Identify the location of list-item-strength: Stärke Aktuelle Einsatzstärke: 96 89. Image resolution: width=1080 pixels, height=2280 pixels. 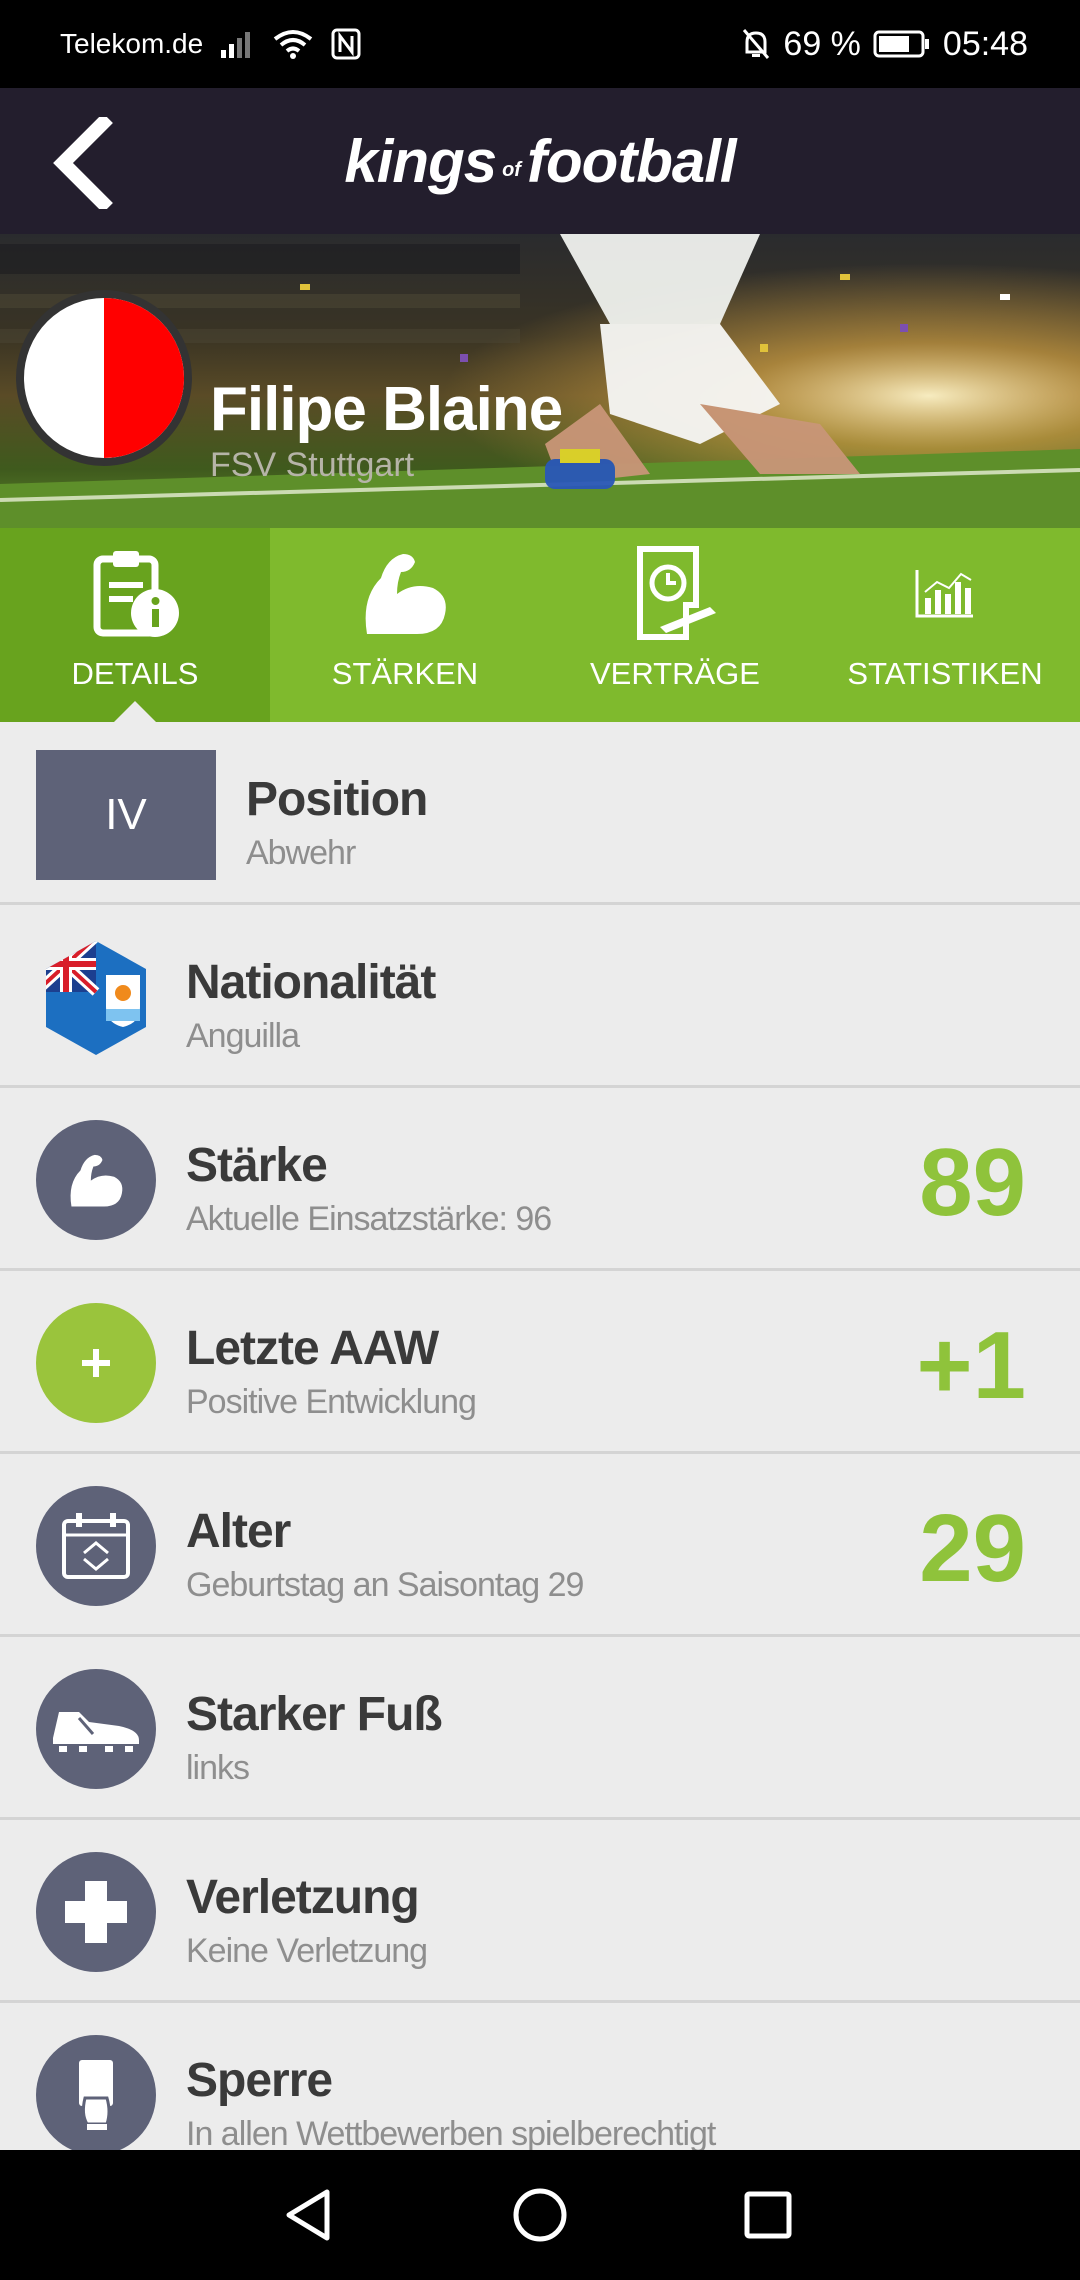
(540, 1179).